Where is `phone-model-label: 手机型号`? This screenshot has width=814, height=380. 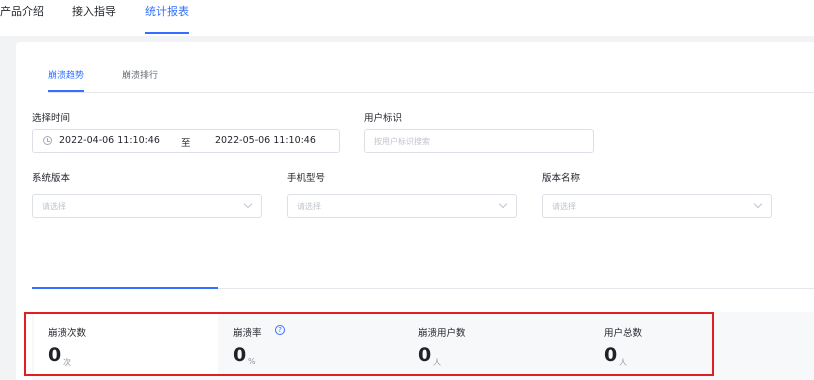 phone-model-label: 手机型号 is located at coordinates (306, 178).